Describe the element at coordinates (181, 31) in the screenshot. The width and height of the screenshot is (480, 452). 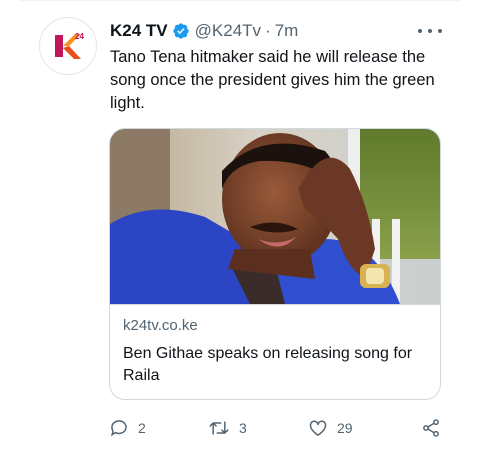
I see `verified-badge-icon` at that location.